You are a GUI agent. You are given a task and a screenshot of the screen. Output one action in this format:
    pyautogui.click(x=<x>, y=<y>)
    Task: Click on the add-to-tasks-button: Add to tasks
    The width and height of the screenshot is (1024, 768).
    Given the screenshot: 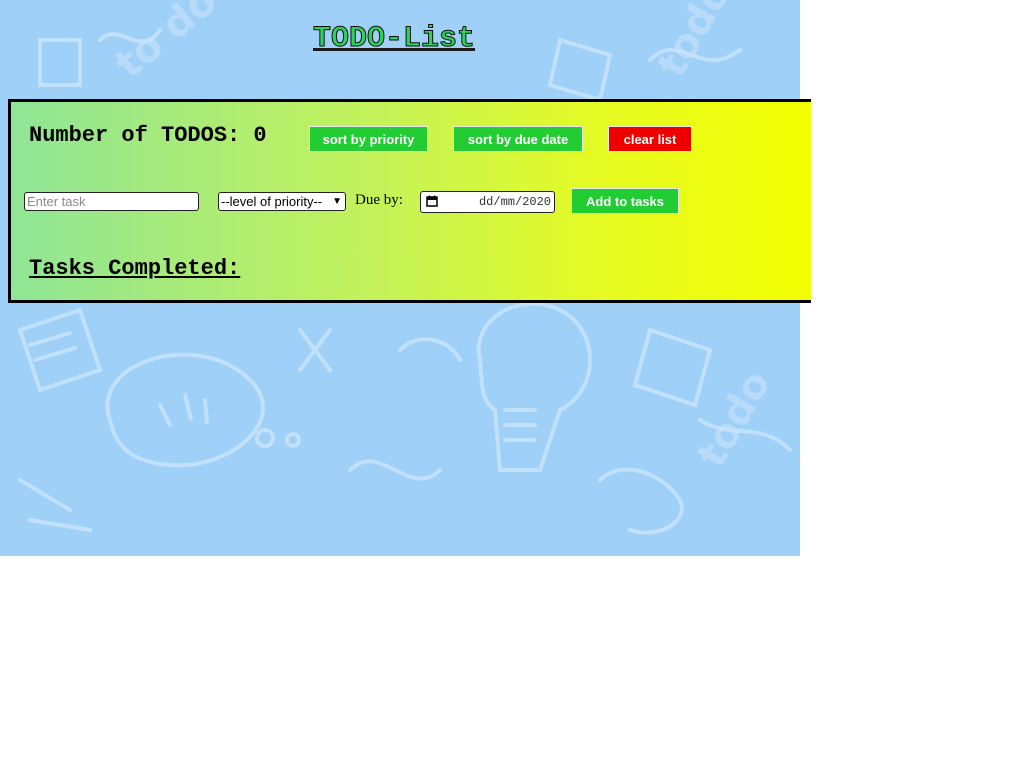 What is the action you would take?
    pyautogui.click(x=625, y=201)
    